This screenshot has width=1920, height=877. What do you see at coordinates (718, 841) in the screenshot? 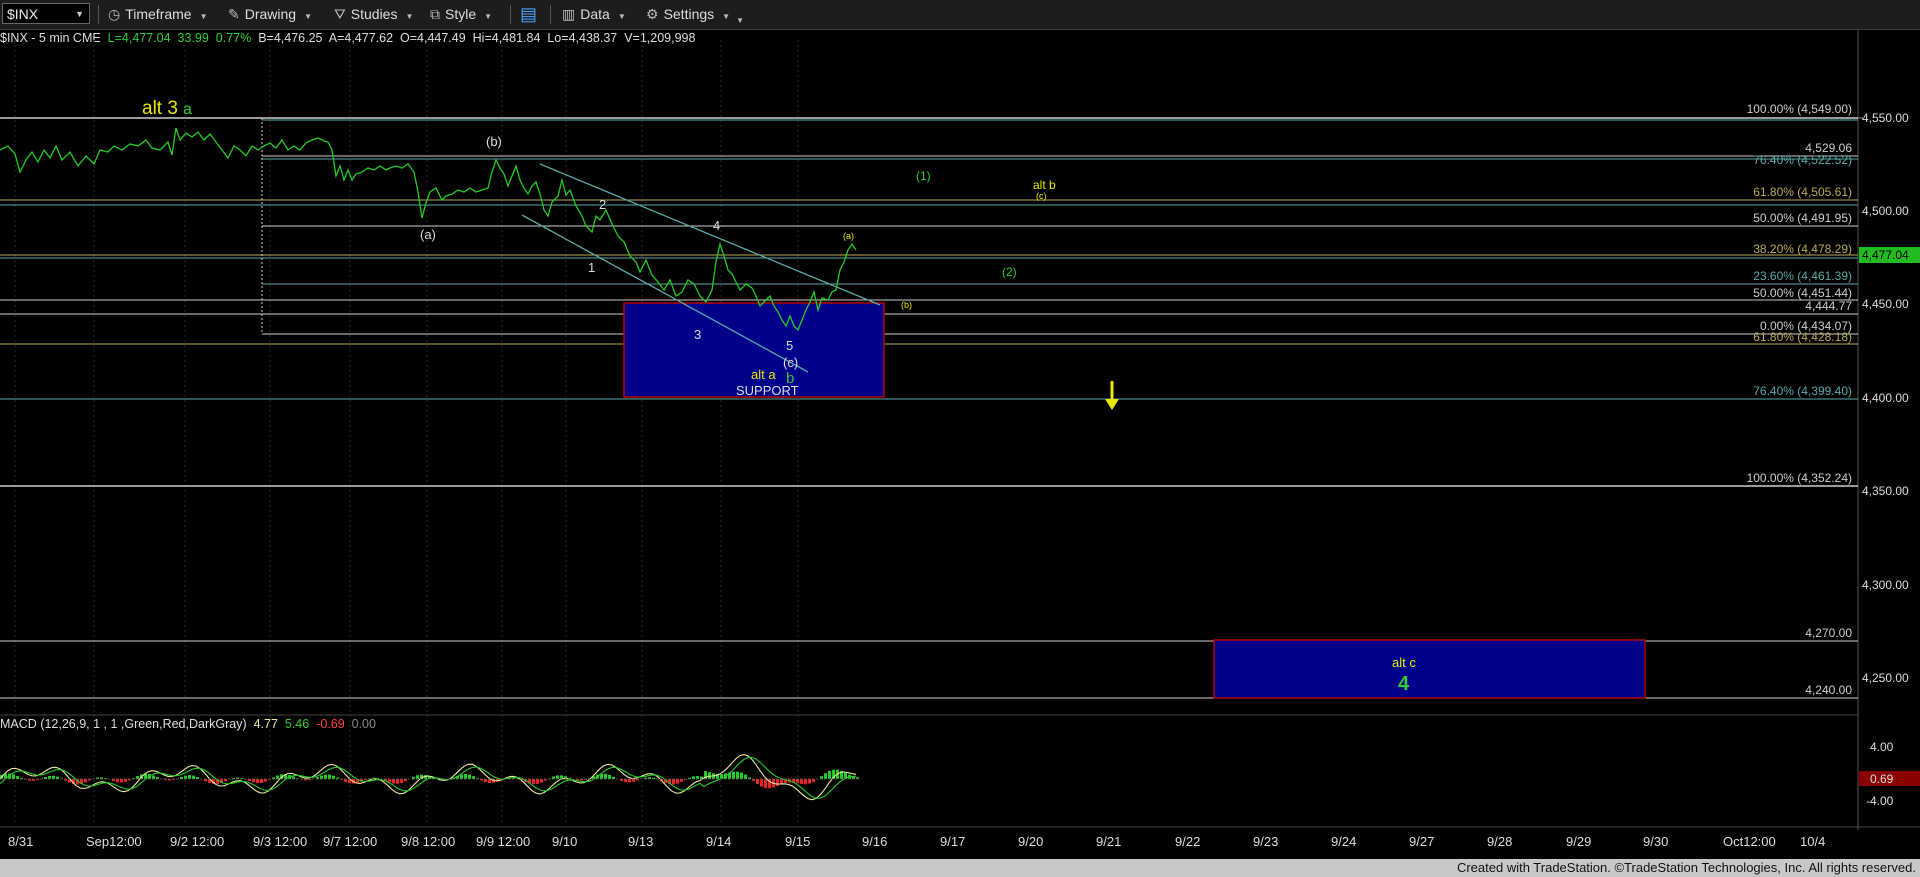
I see `time-tick: 9/14` at bounding box center [718, 841].